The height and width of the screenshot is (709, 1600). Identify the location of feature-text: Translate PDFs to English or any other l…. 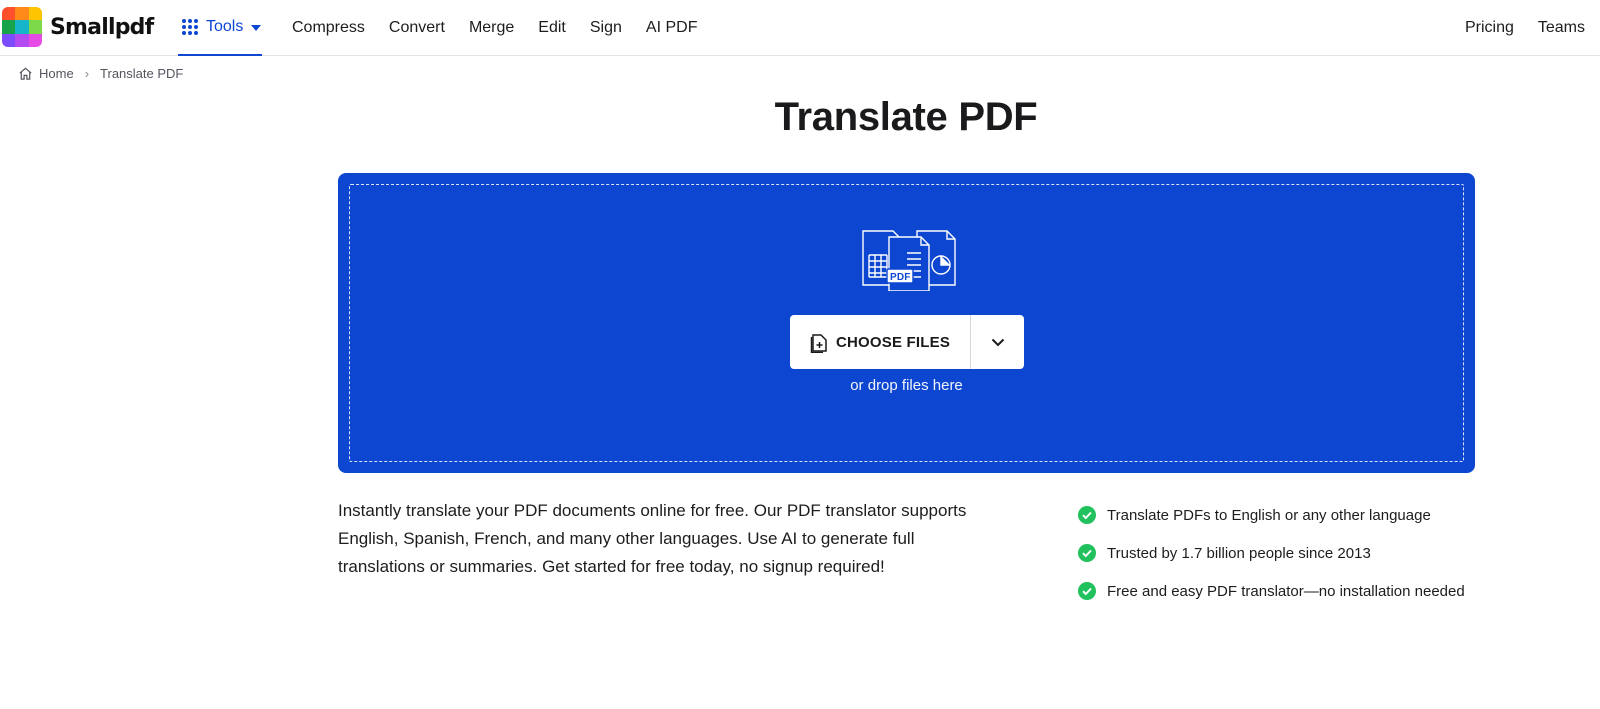
(1269, 515).